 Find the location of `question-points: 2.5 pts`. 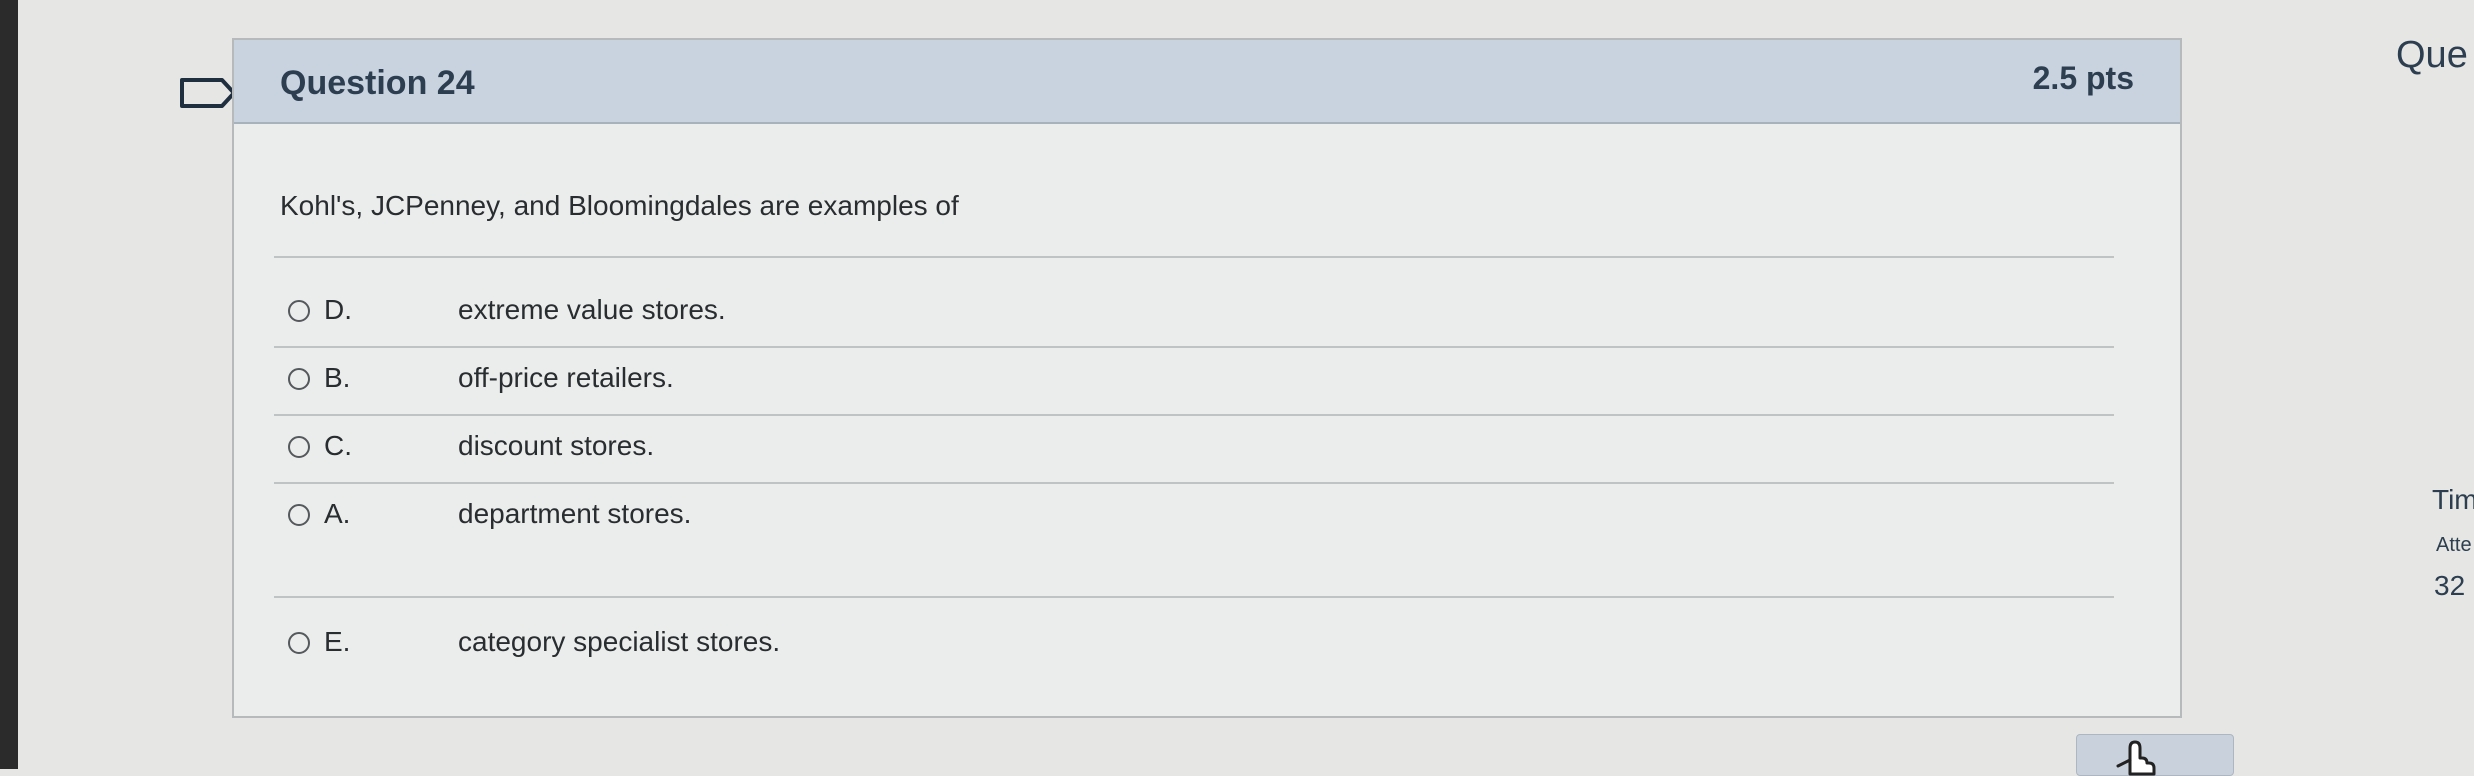

question-points: 2.5 pts is located at coordinates (2083, 78).